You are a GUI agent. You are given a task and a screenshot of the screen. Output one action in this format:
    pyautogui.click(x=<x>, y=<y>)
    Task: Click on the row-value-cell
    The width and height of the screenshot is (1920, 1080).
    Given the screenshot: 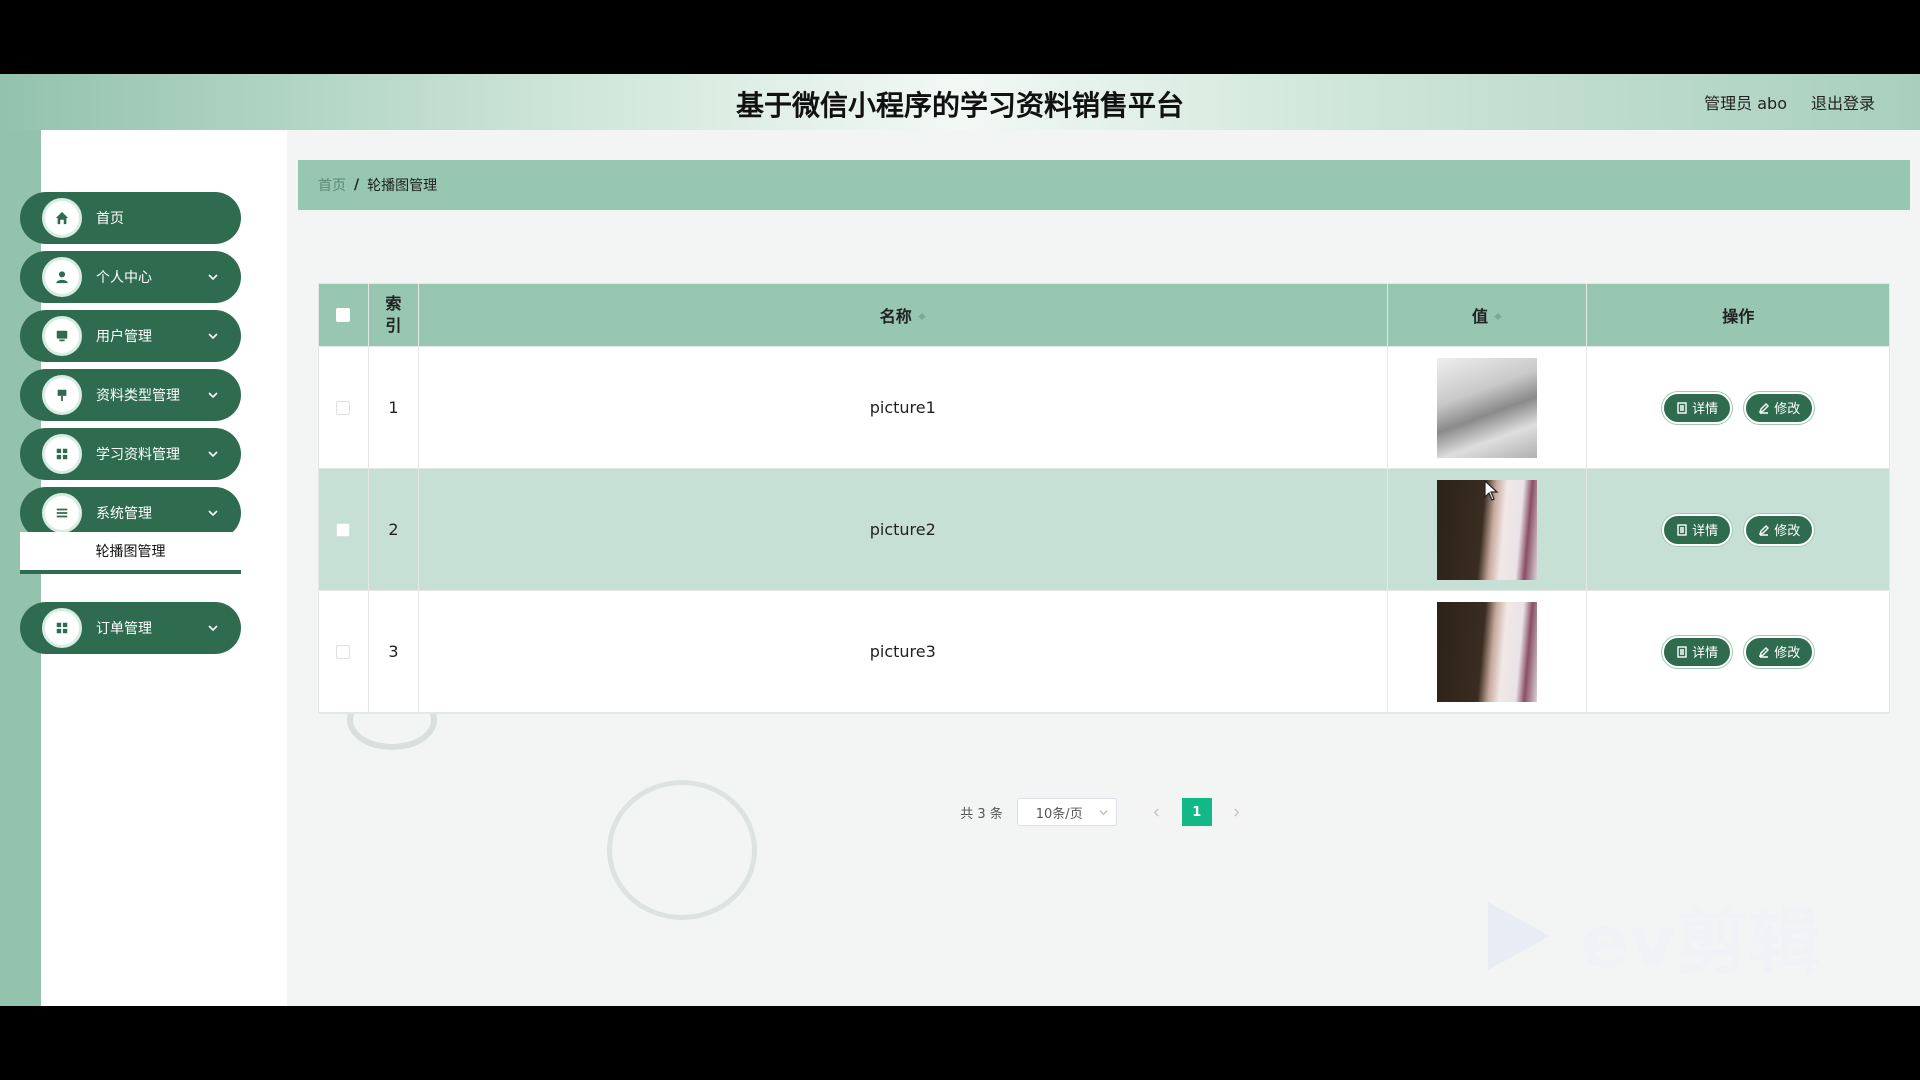 What is the action you would take?
    pyautogui.click(x=1488, y=407)
    